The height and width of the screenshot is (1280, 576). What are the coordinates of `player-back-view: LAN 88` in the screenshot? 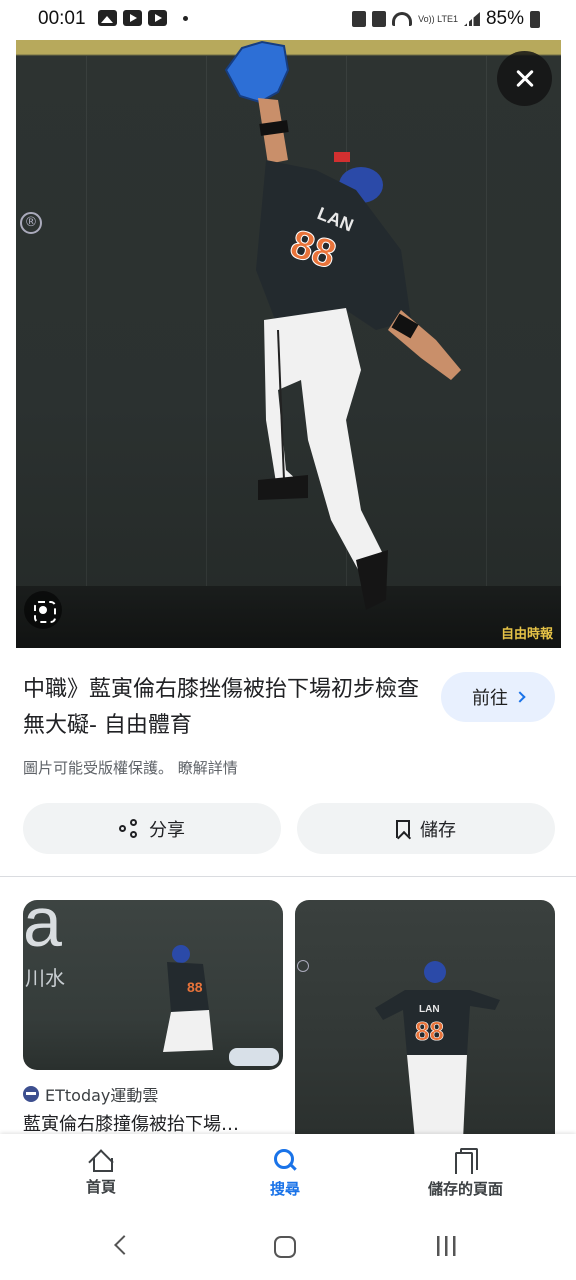 It's located at (437, 1048).